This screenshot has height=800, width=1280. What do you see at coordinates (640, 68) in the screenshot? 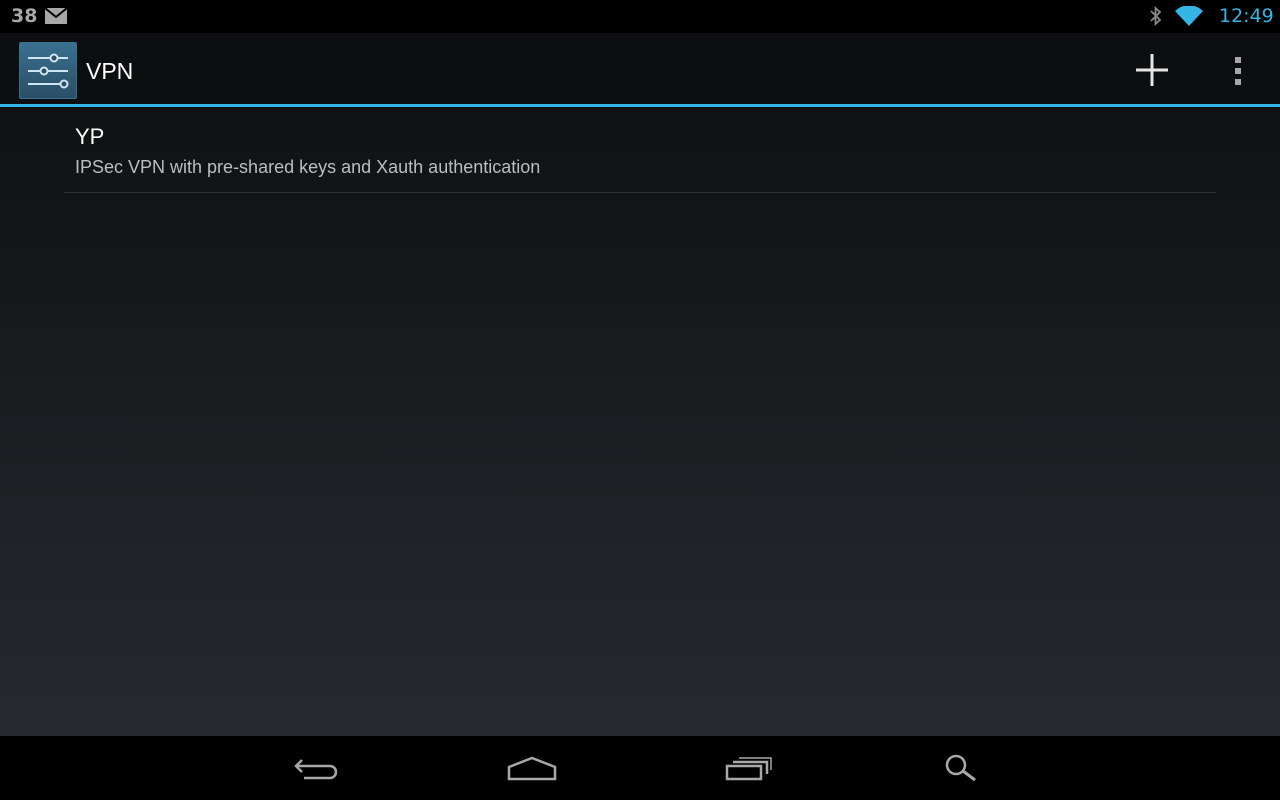
I see `action-bar: VPN` at bounding box center [640, 68].